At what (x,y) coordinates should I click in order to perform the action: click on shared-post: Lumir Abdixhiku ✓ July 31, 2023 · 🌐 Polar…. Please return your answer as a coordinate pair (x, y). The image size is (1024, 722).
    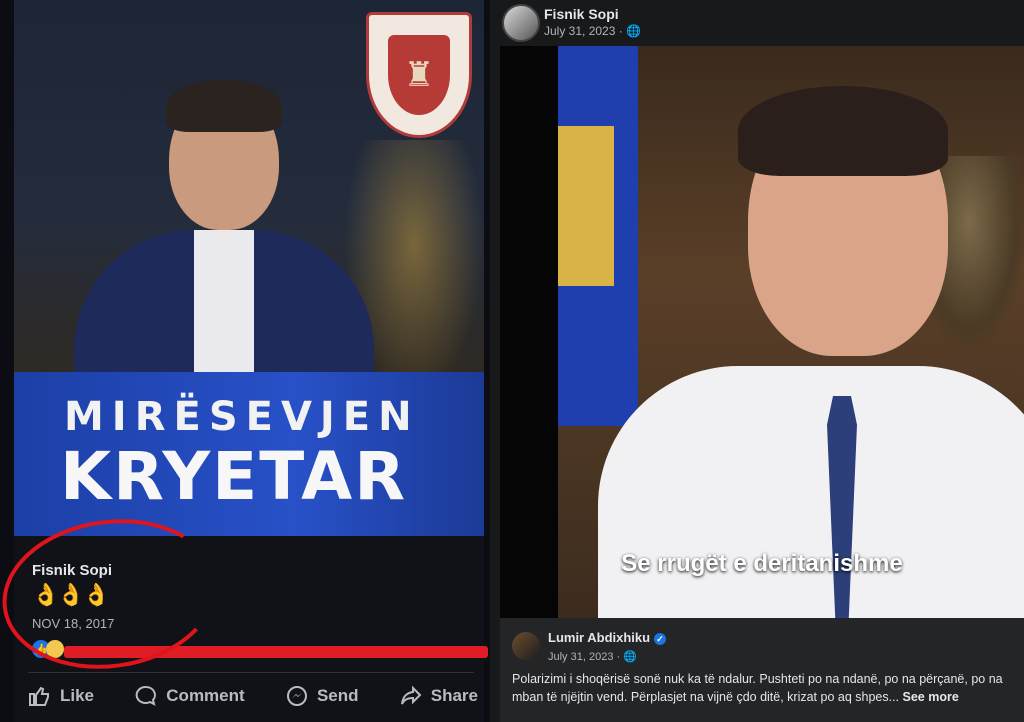
    Looking at the image, I should click on (762, 670).